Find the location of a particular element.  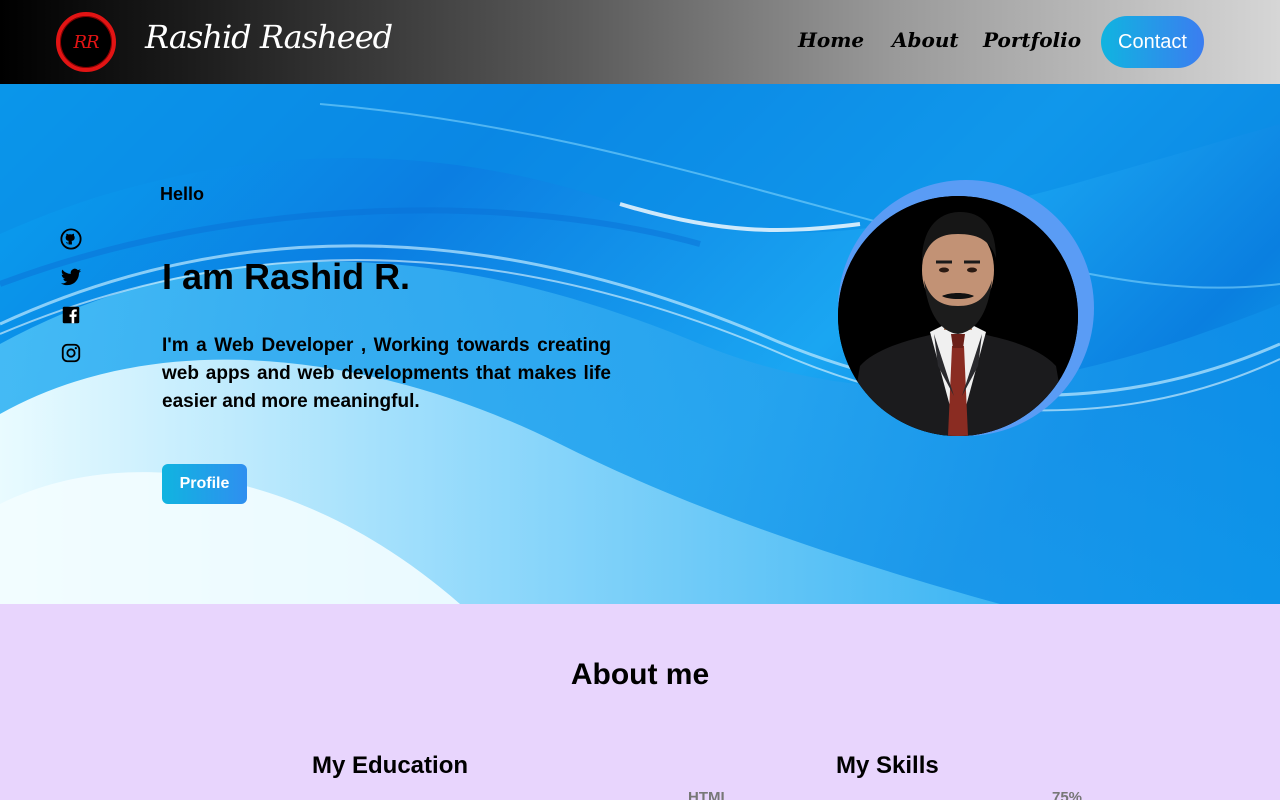

nav-about: About is located at coordinates (925, 40).